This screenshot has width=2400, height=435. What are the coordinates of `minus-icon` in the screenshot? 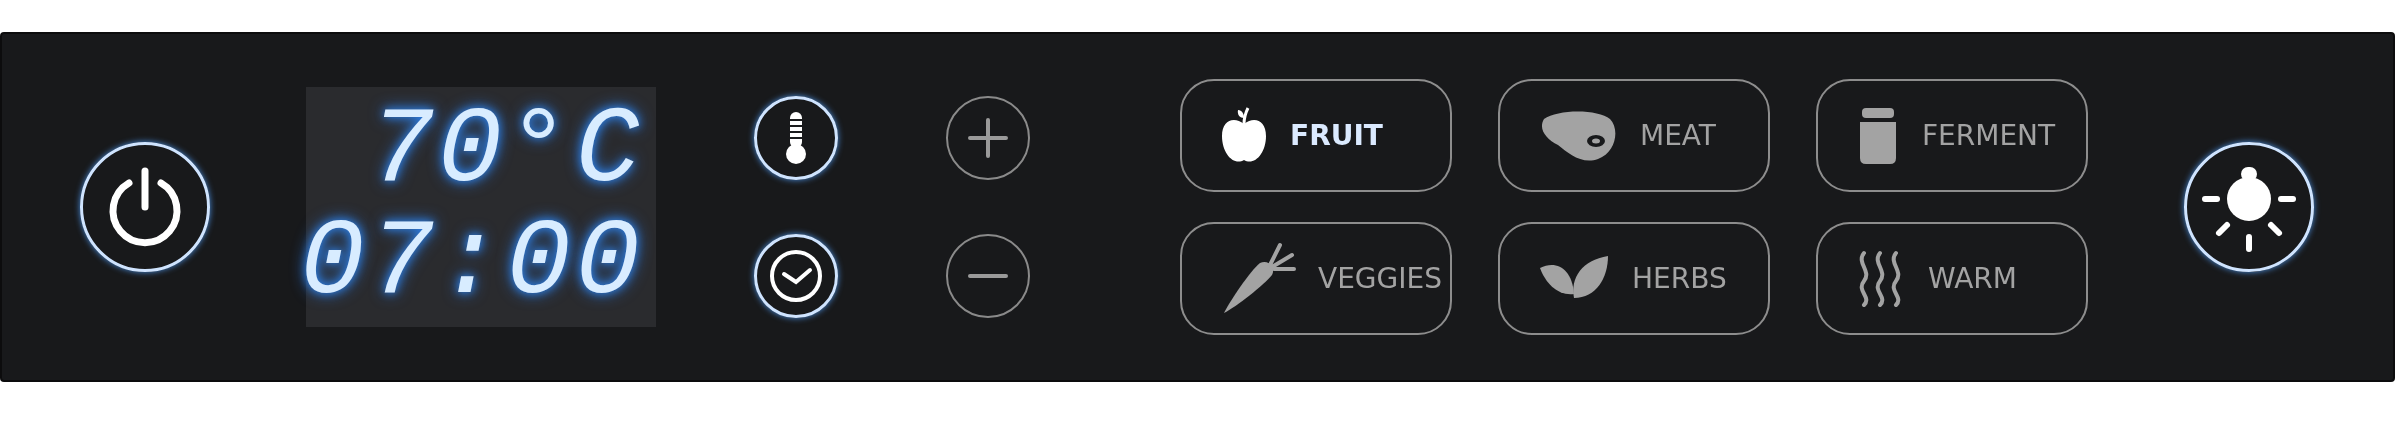 It's located at (988, 276).